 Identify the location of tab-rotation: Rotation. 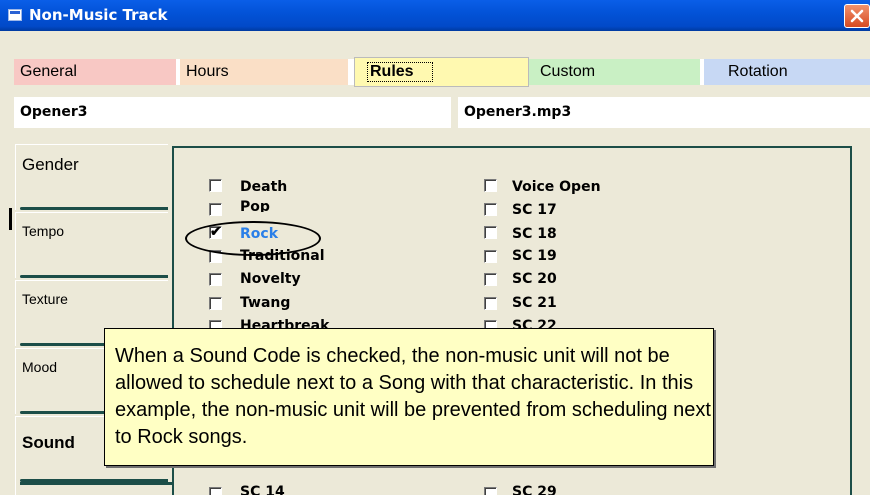
(787, 72).